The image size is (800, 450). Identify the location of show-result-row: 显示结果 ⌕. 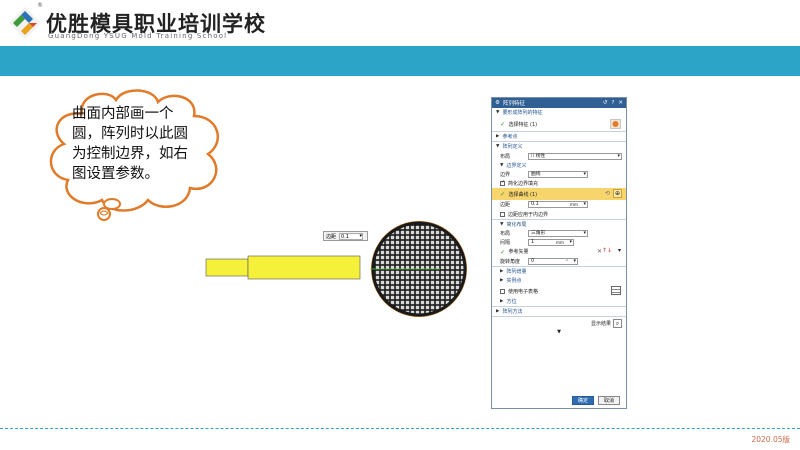
(559, 323).